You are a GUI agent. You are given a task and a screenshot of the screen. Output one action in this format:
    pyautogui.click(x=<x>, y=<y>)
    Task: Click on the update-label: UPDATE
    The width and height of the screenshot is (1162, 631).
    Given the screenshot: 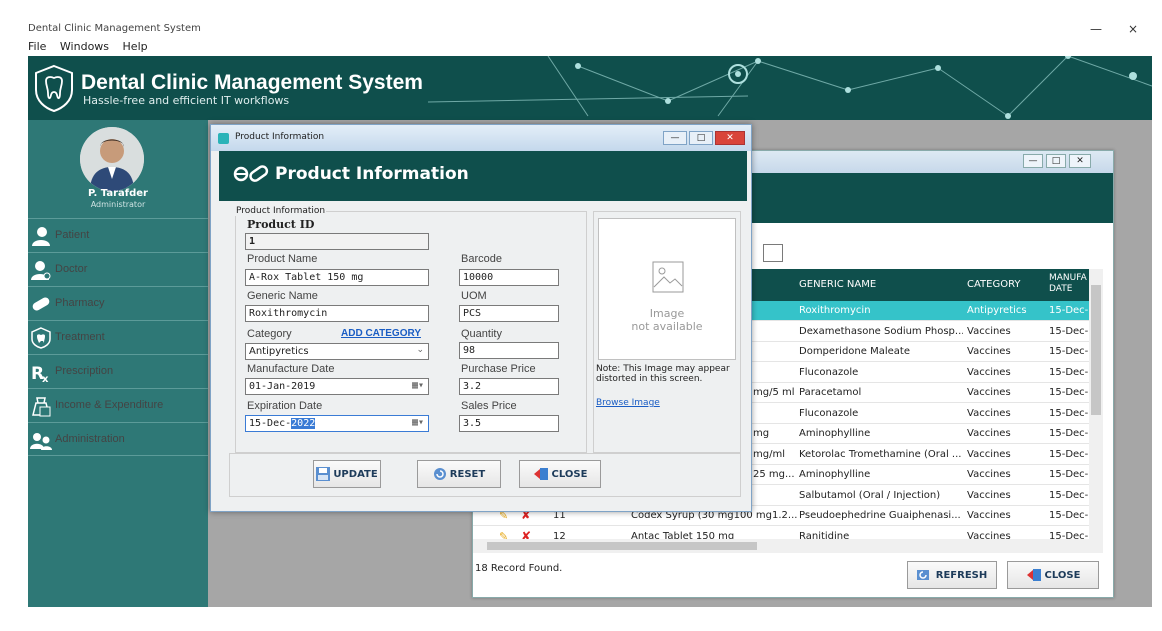 What is the action you would take?
    pyautogui.click(x=355, y=474)
    